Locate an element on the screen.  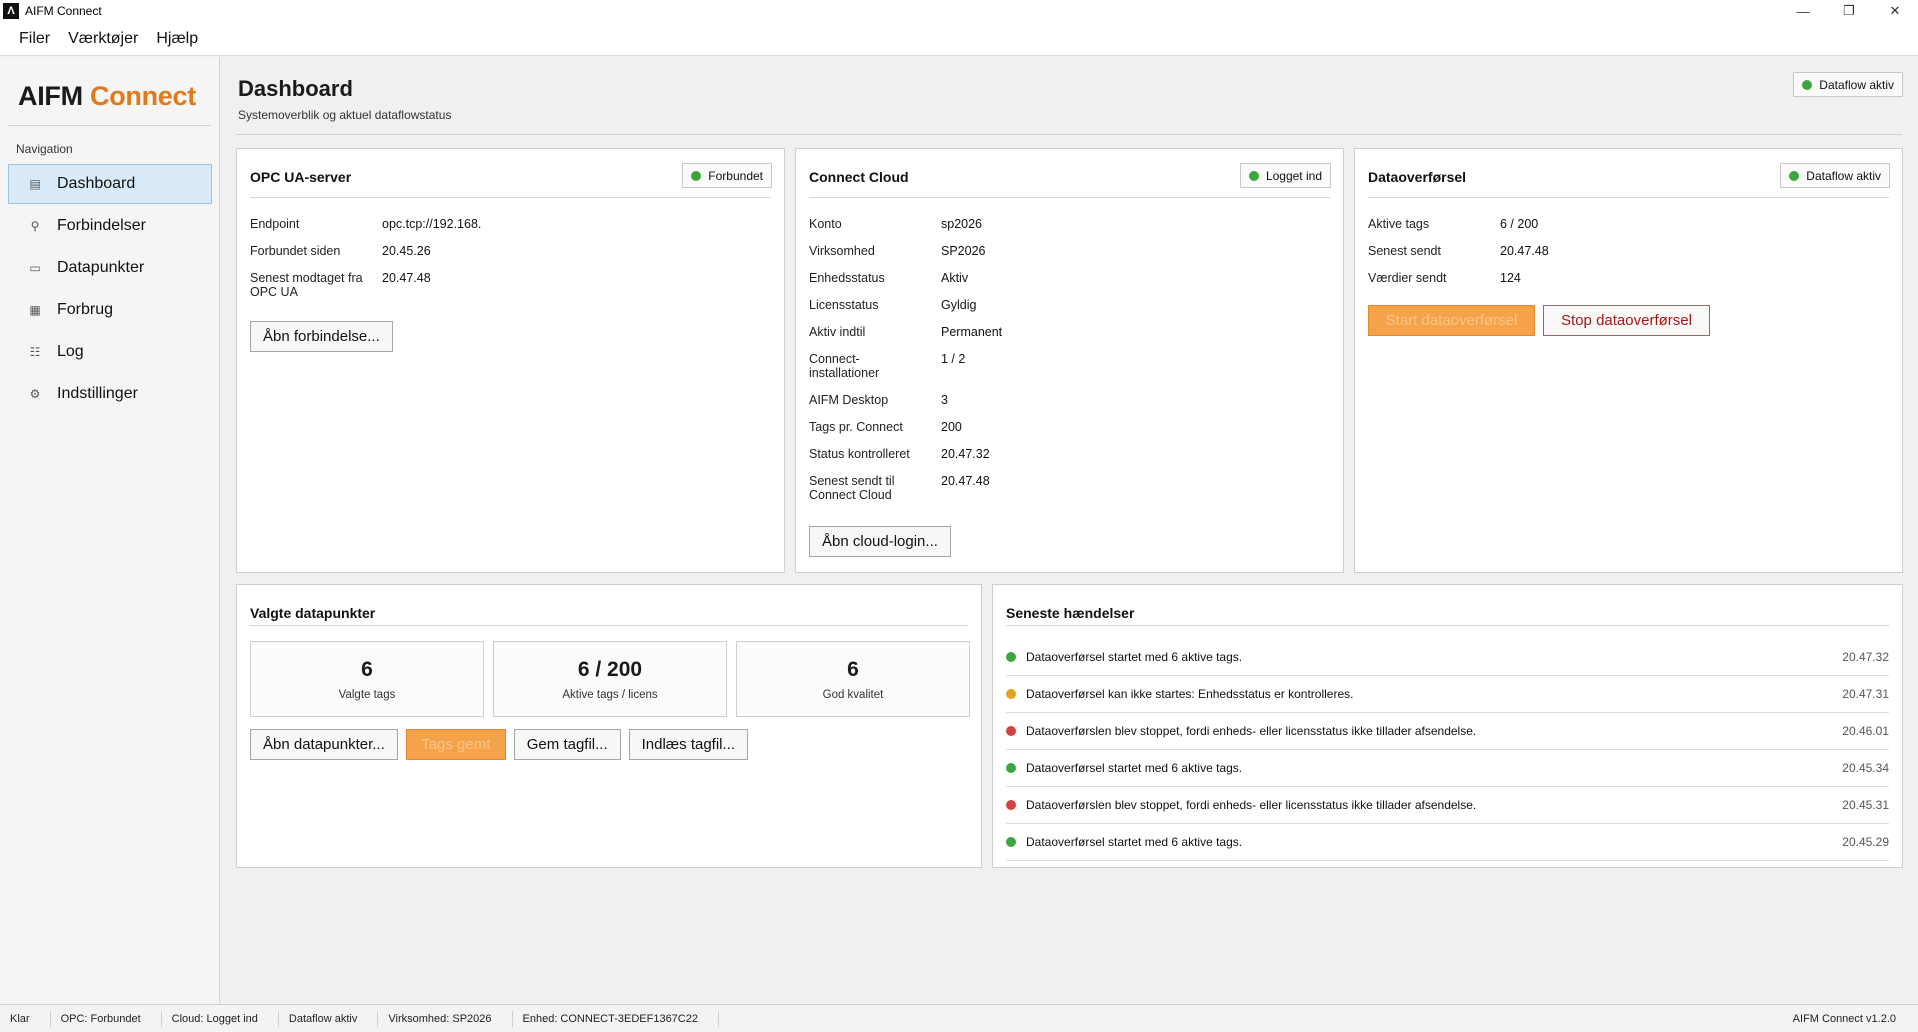
badge-label: Logget ind is located at coordinates (1293, 175).